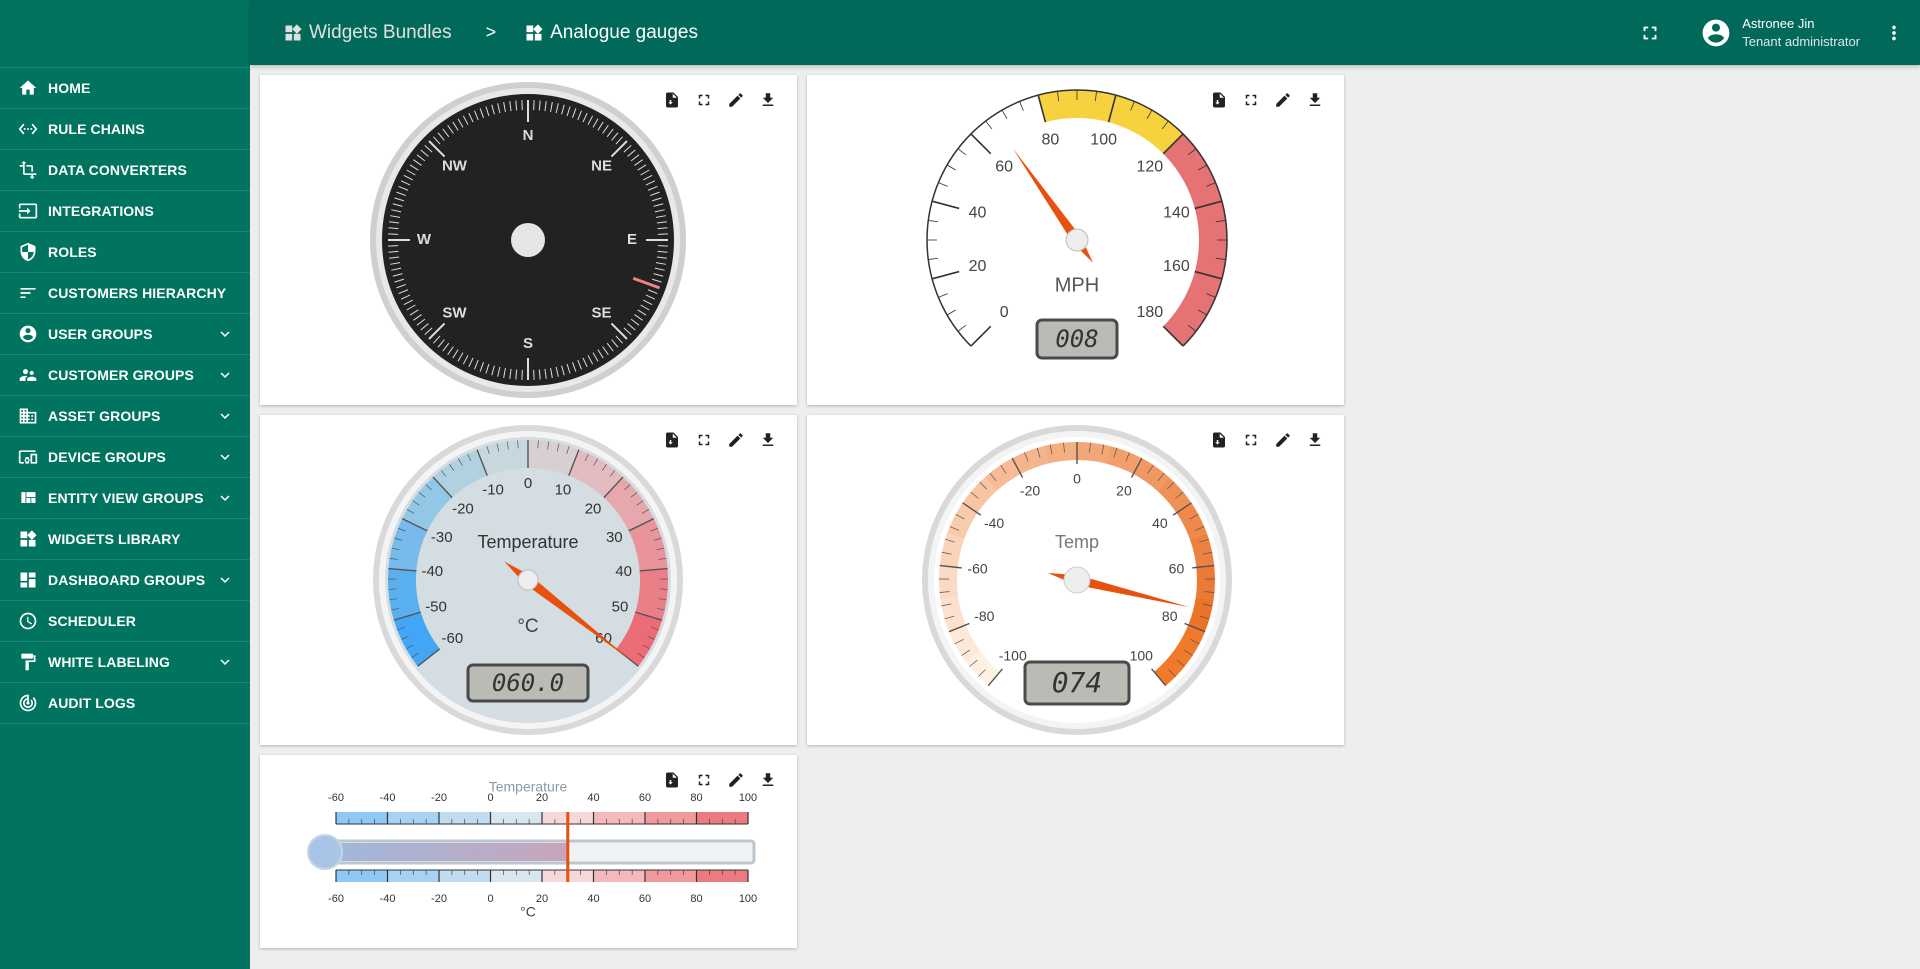 This screenshot has width=1920, height=969. Describe the element at coordinates (28, 211) in the screenshot. I see `input-icon` at that location.